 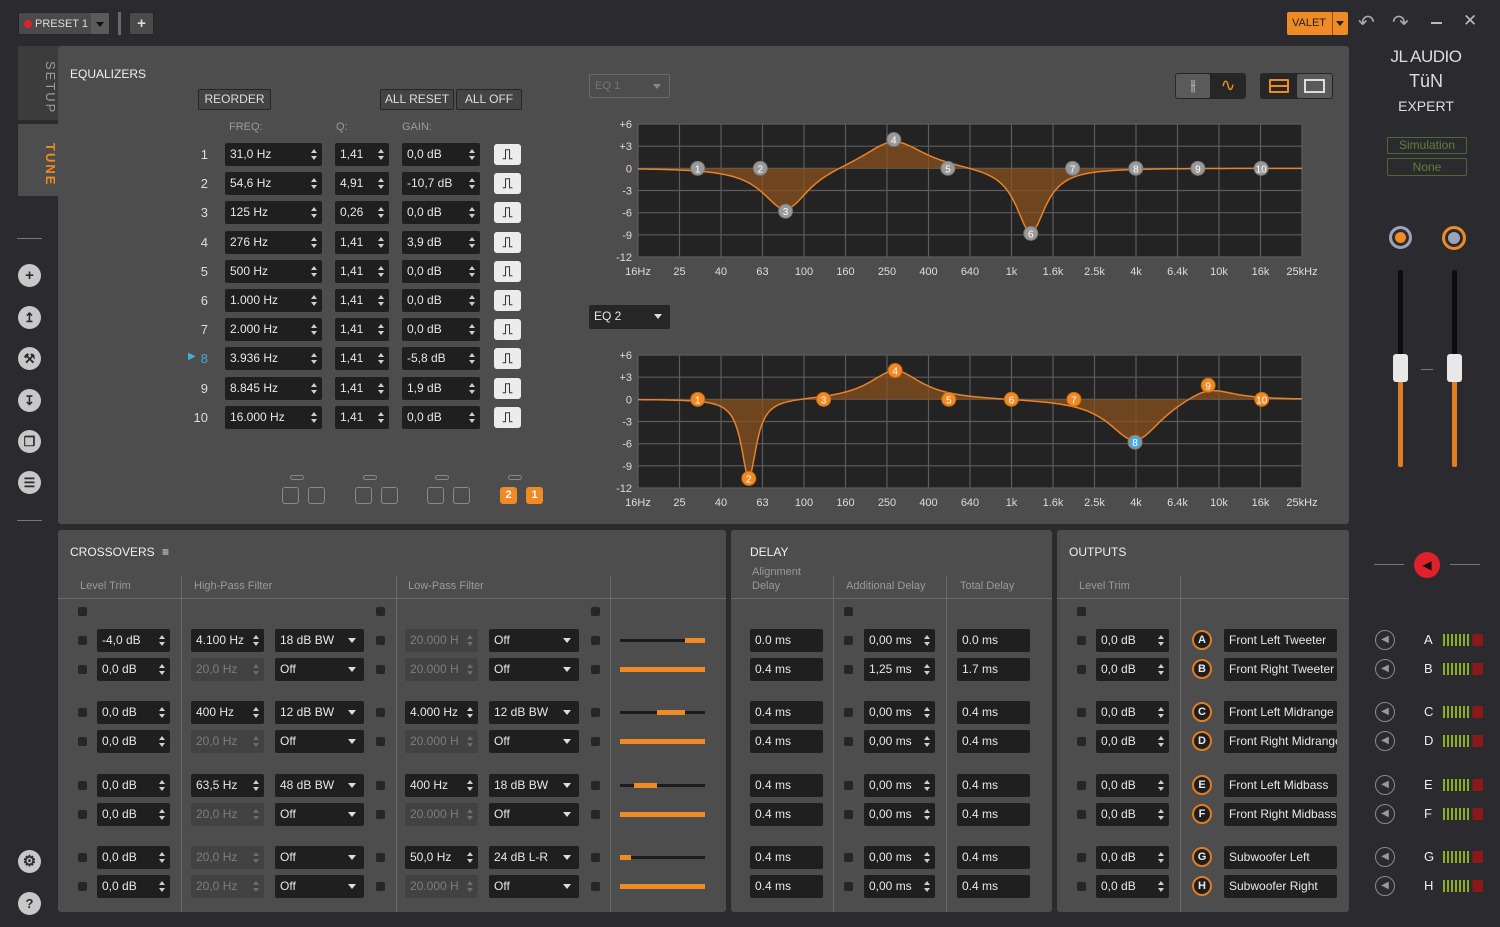 What do you see at coordinates (380, 611) in the screenshot?
I see `hp-link-checkbox` at bounding box center [380, 611].